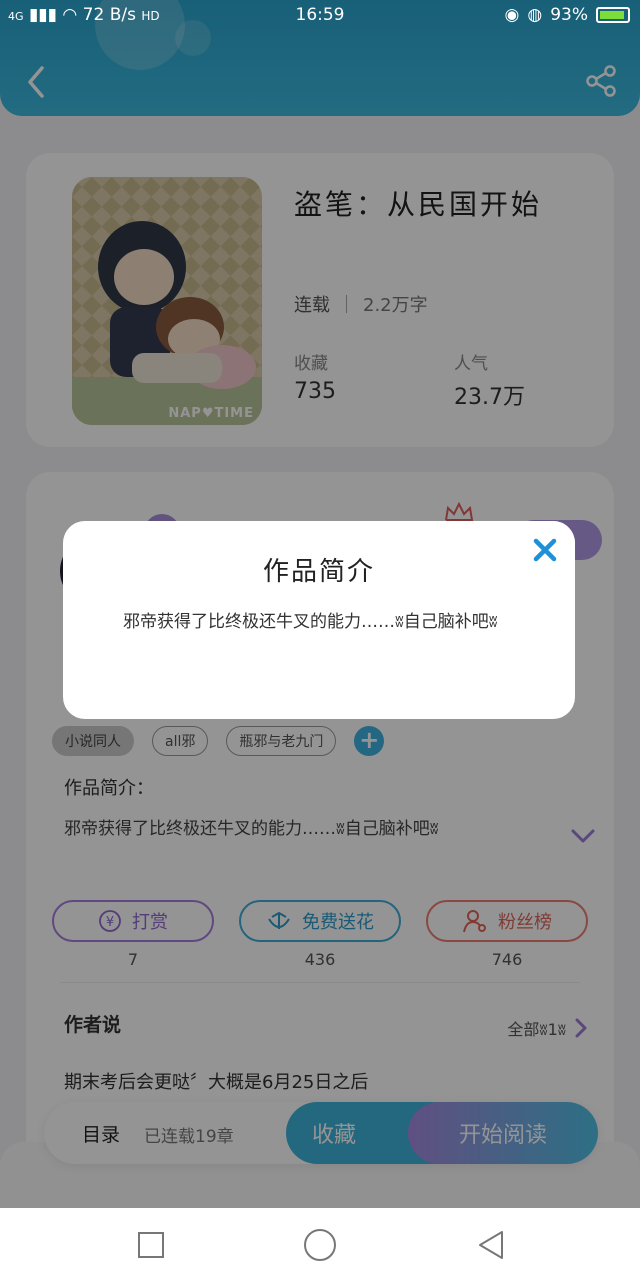 Image resolution: width=640 pixels, height=1280 pixels. Describe the element at coordinates (151, 1245) in the screenshot. I see `recent-apps-icon` at that location.